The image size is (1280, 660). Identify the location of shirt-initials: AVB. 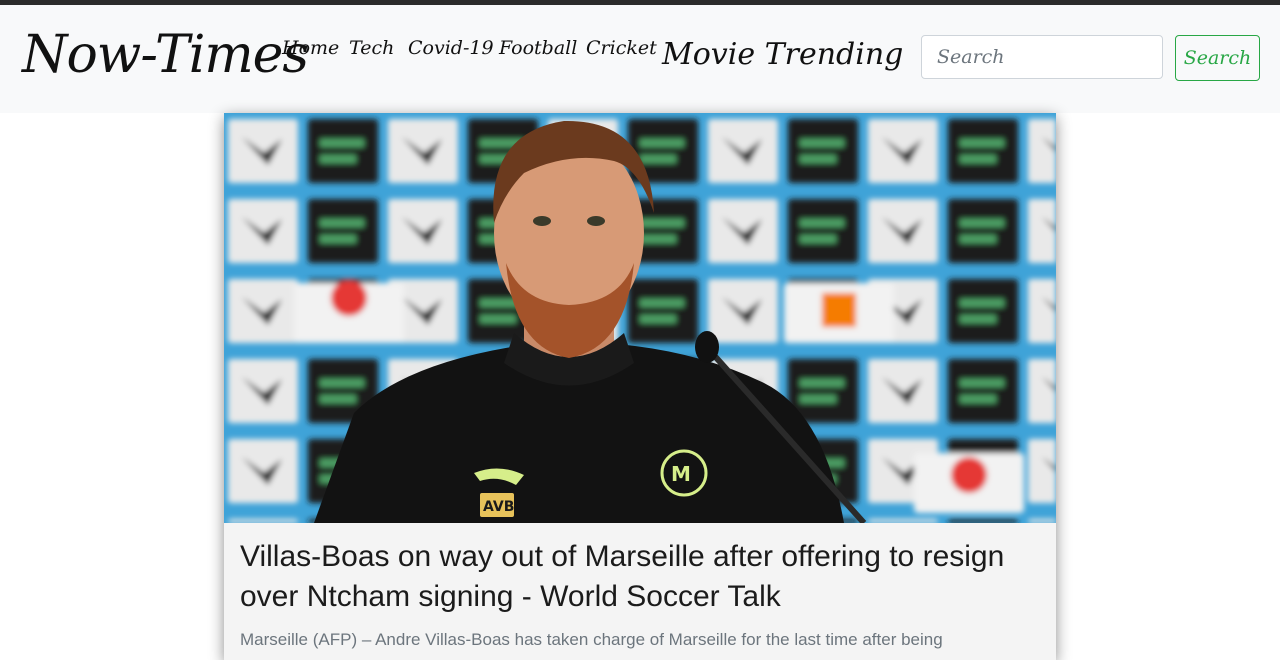
(498, 507).